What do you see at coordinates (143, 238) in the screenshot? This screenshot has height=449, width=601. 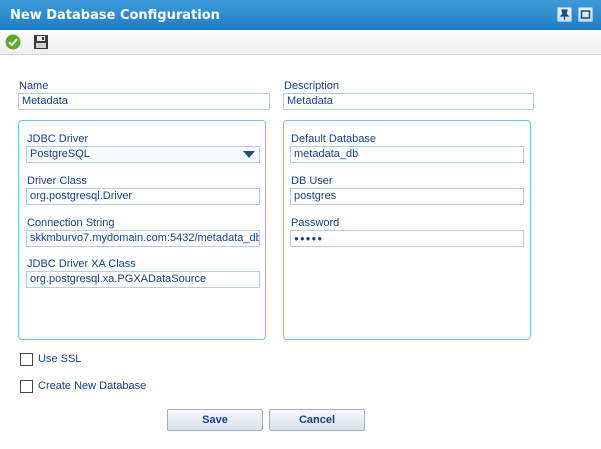 I see `connection-string-input: skkmburvo7.mydomain.com:5432/metadata_db` at bounding box center [143, 238].